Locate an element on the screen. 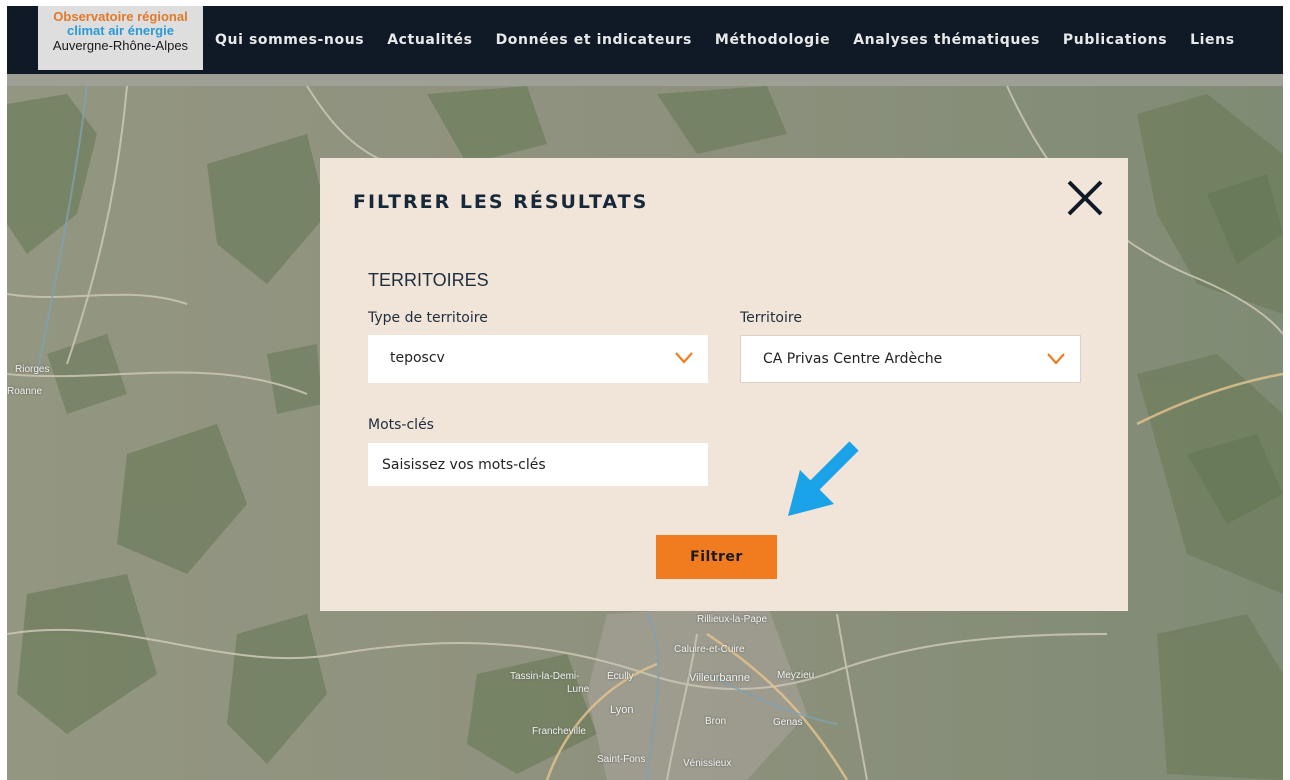 The image size is (1290, 780). nav-item-methodologie: Méthodologie is located at coordinates (772, 40).